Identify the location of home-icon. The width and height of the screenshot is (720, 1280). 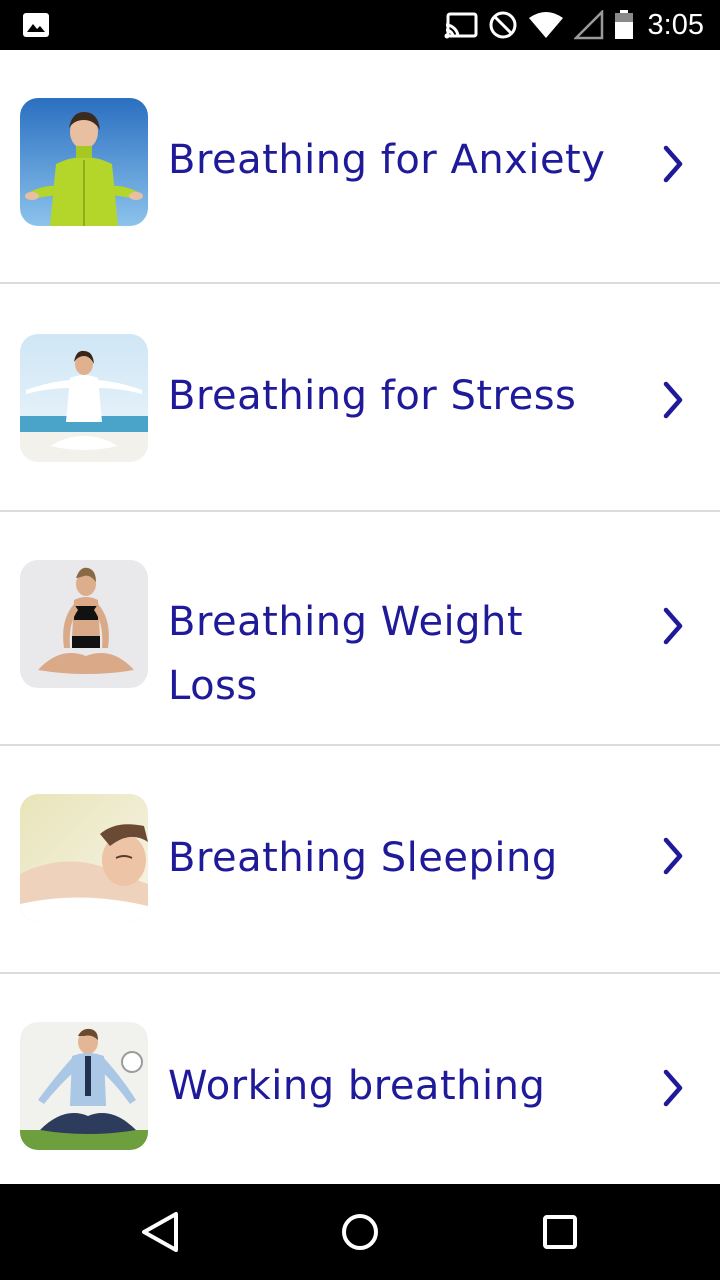
(360, 1232).